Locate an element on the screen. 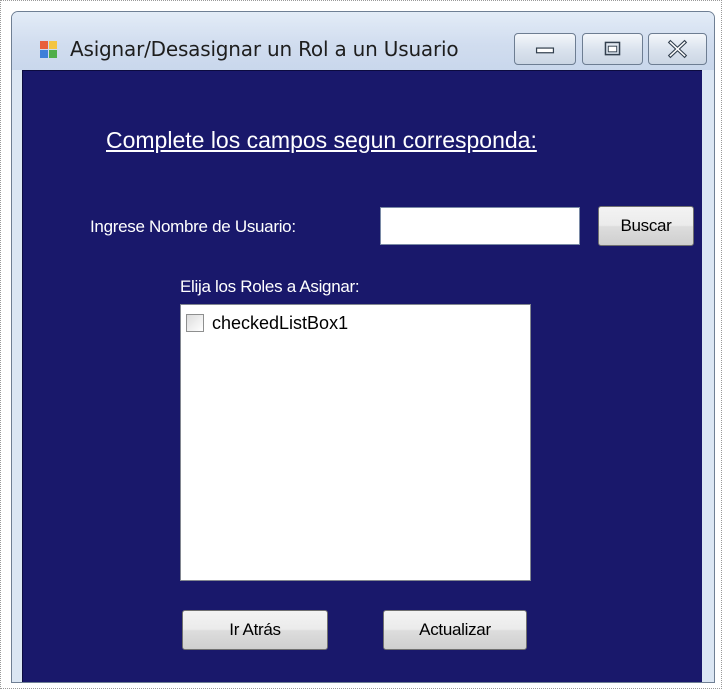 The image size is (722, 689). maximize-button is located at coordinates (612, 49).